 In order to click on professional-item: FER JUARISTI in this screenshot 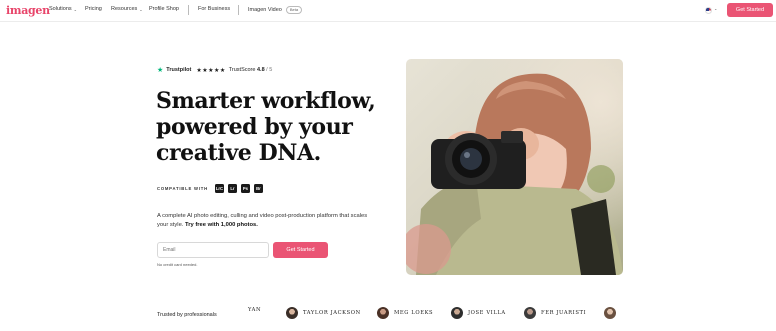, I will do `click(555, 313)`.